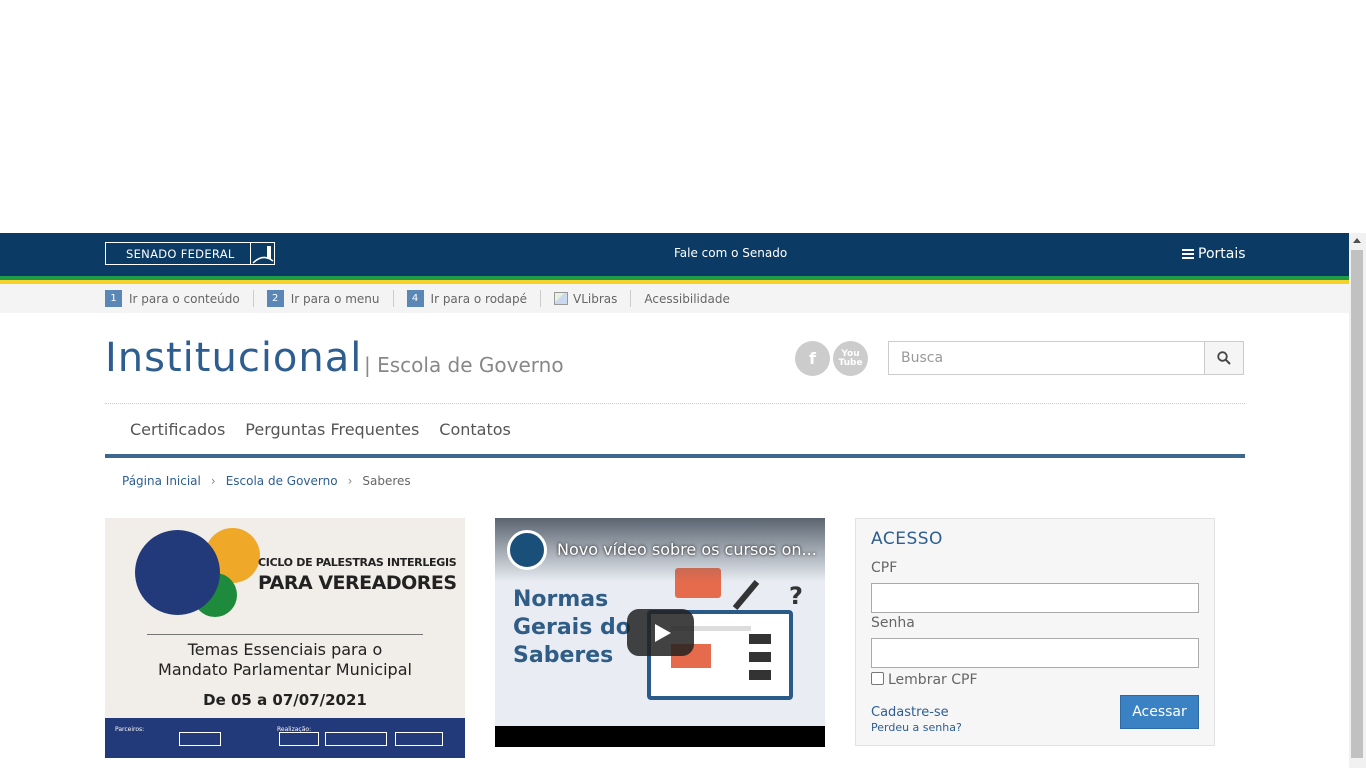  I want to click on thumb-line: Gerais do, so click(572, 627).